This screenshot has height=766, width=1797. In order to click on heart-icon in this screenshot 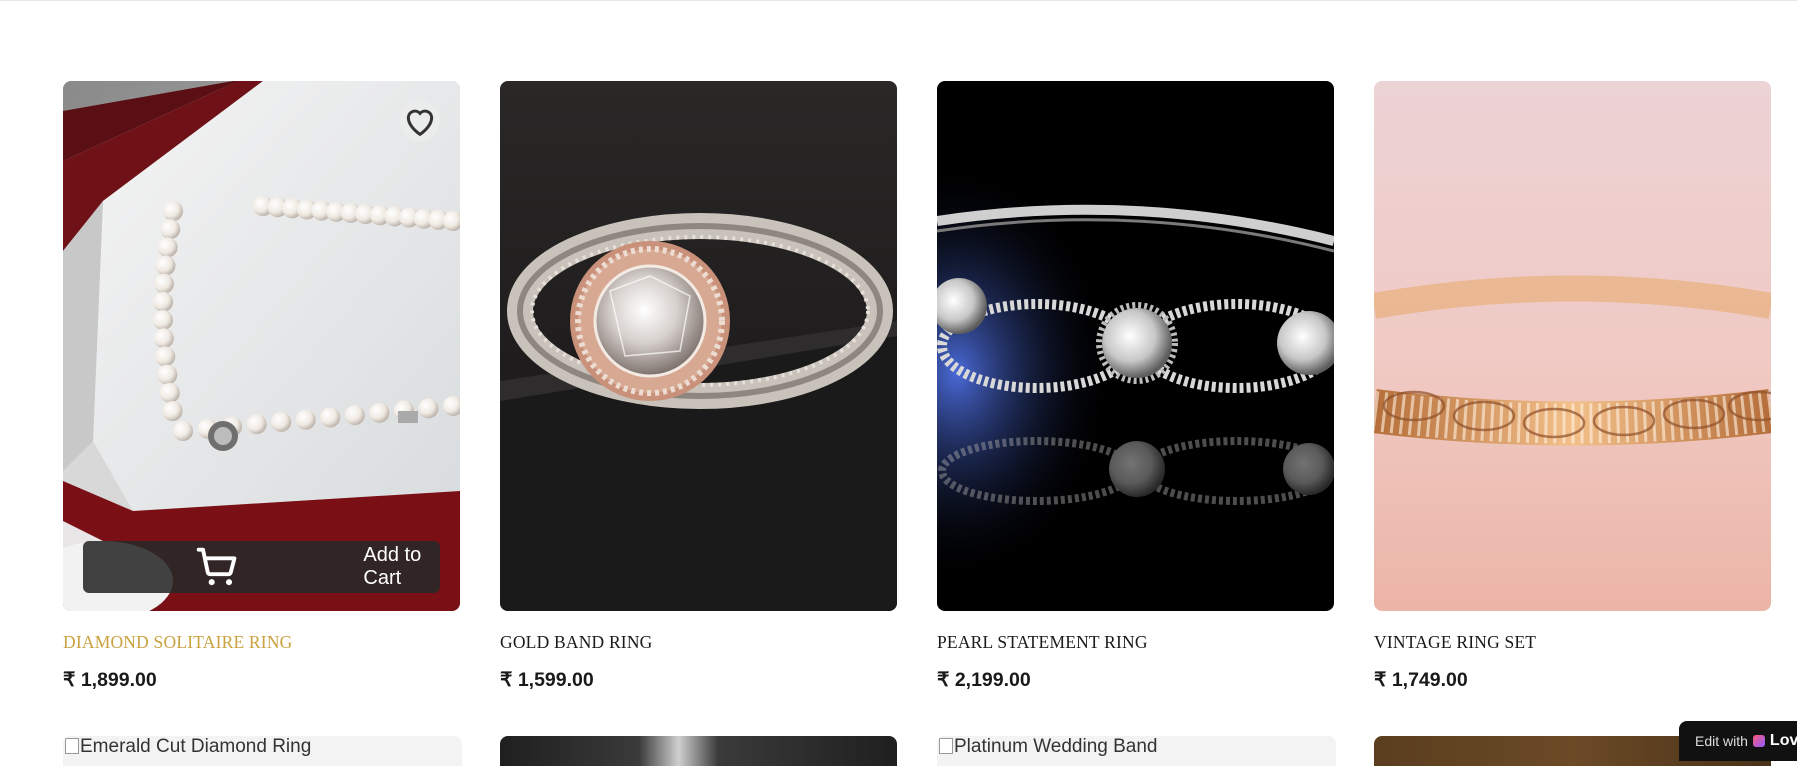, I will do `click(420, 123)`.